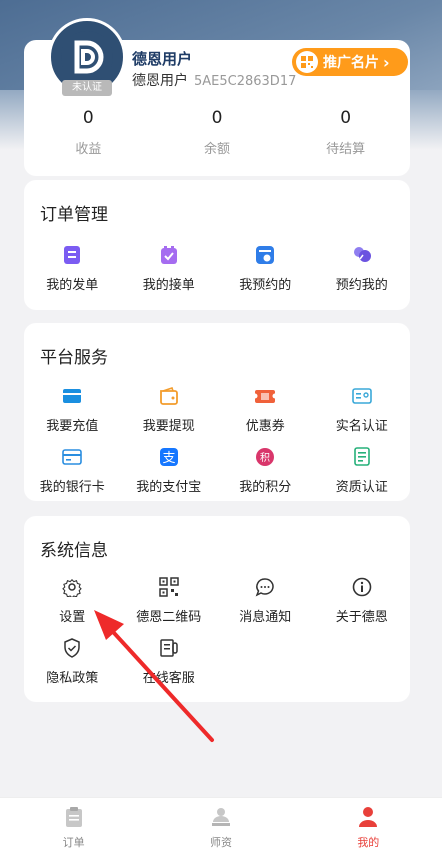 This screenshot has height=849, width=442. I want to click on section-title: 平台服务, so click(74, 358).